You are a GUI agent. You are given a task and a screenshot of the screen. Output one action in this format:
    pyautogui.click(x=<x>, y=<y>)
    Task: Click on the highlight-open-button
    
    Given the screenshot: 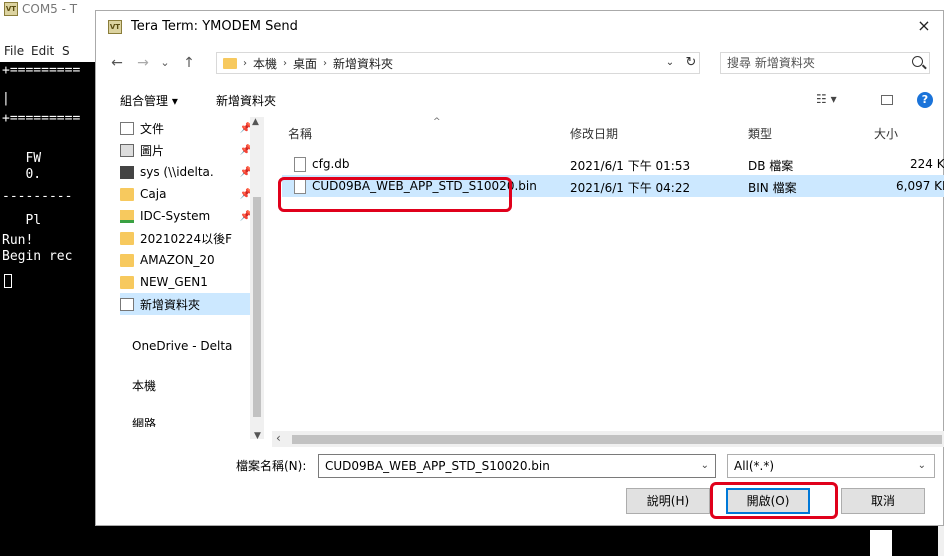 What is the action you would take?
    pyautogui.click(x=774, y=500)
    